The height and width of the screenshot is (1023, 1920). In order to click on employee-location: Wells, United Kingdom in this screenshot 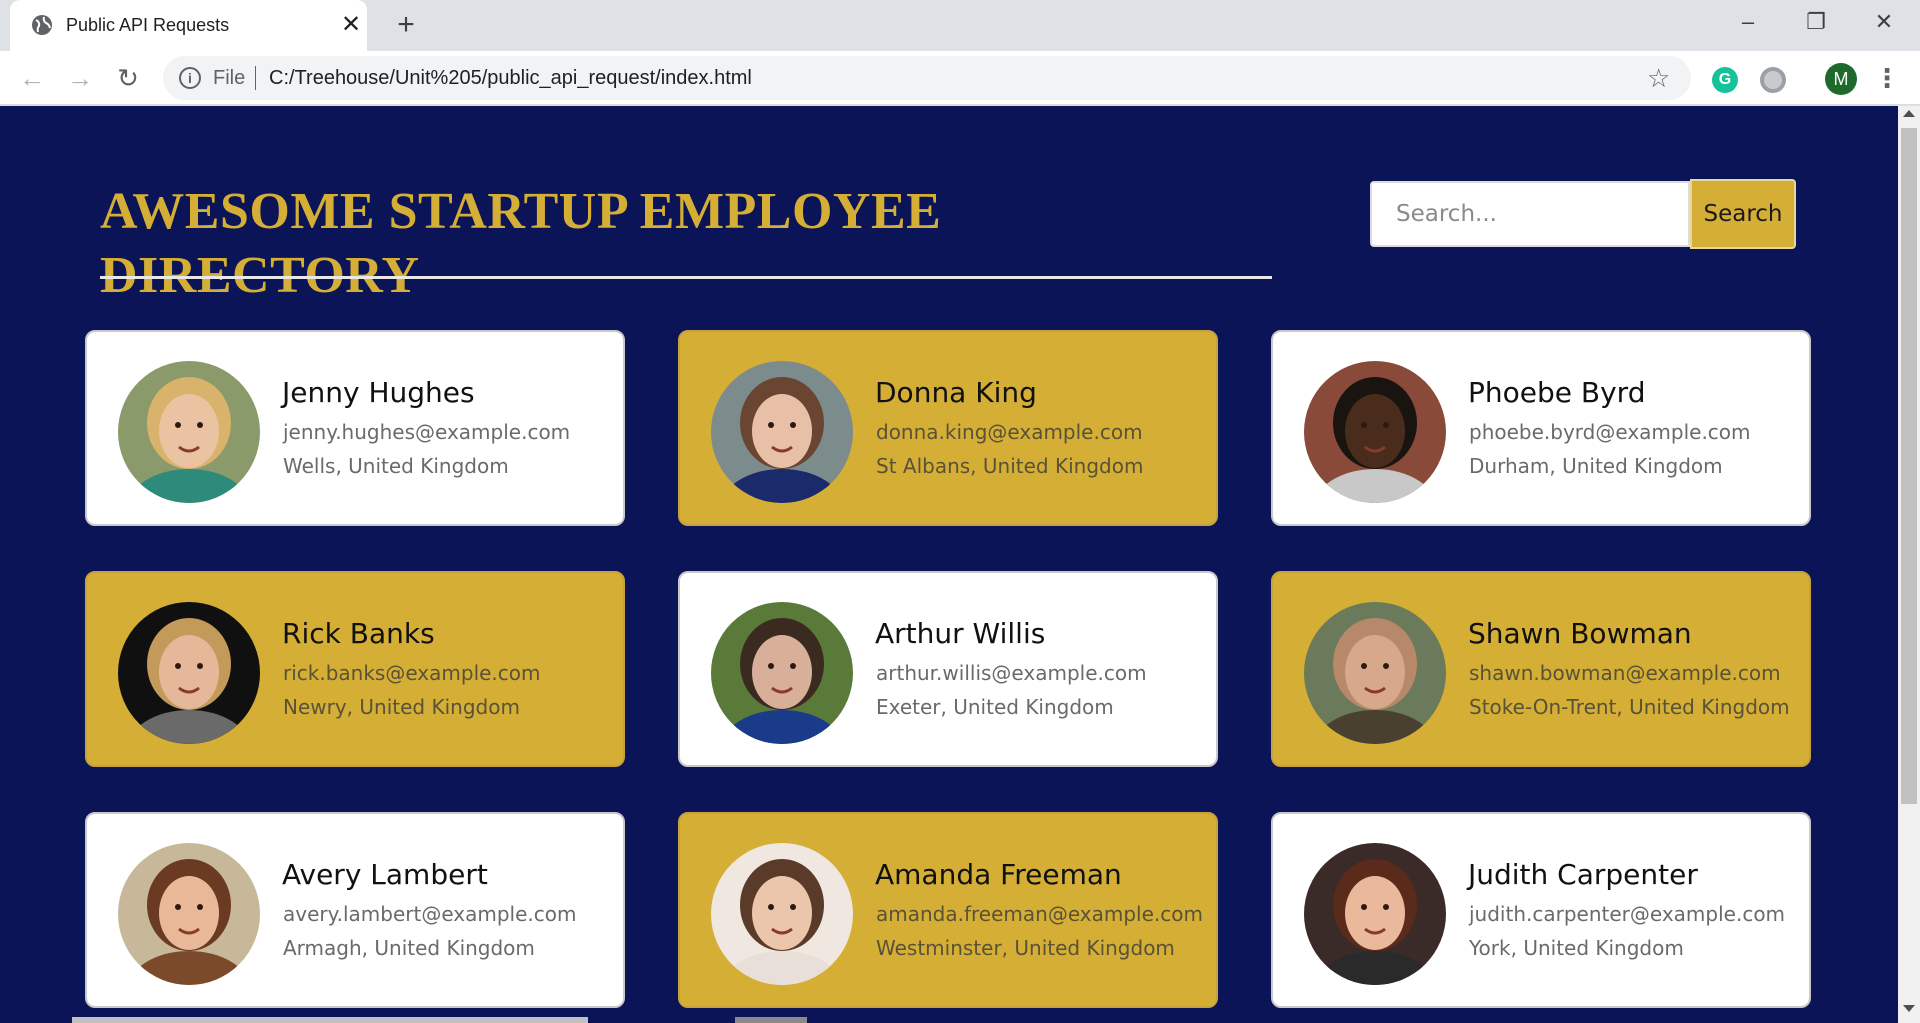, I will do `click(396, 466)`.